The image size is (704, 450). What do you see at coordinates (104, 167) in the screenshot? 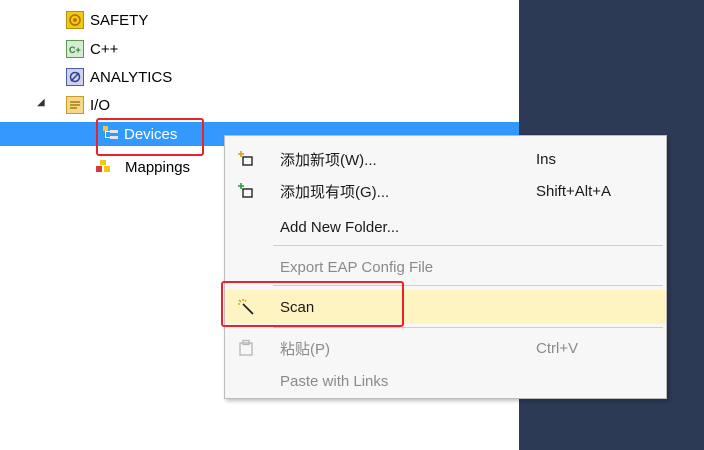
I see `mappings-icon` at bounding box center [104, 167].